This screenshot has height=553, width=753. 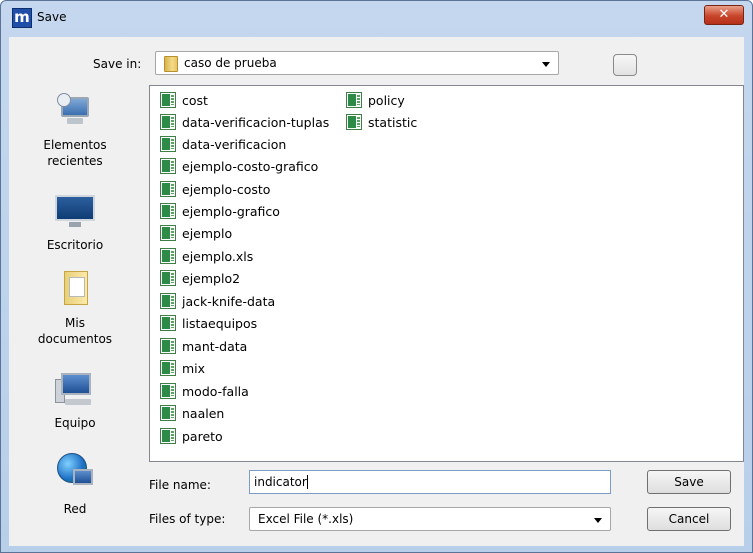 I want to click on close-button: ✕, so click(x=724, y=15).